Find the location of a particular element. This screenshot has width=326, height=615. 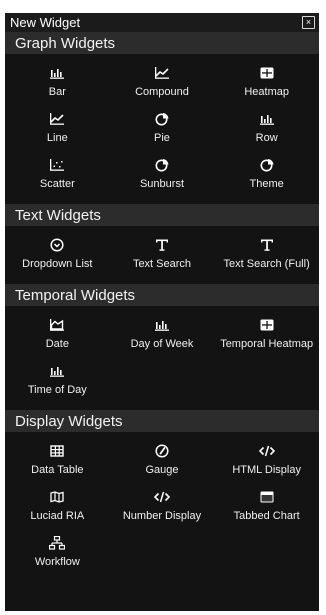

widget-time-of-day: Time of Day is located at coordinates (57, 379).